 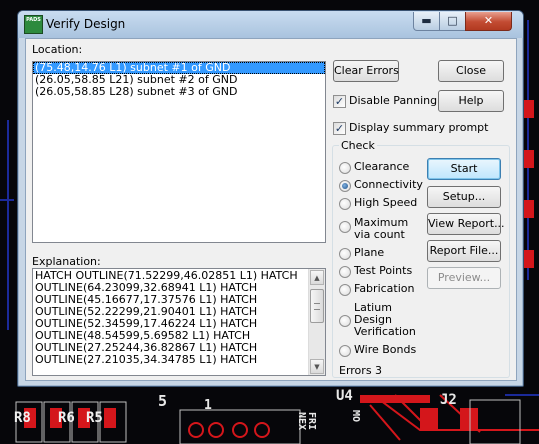 What do you see at coordinates (345, 186) in the screenshot?
I see `radio-button-selected` at bounding box center [345, 186].